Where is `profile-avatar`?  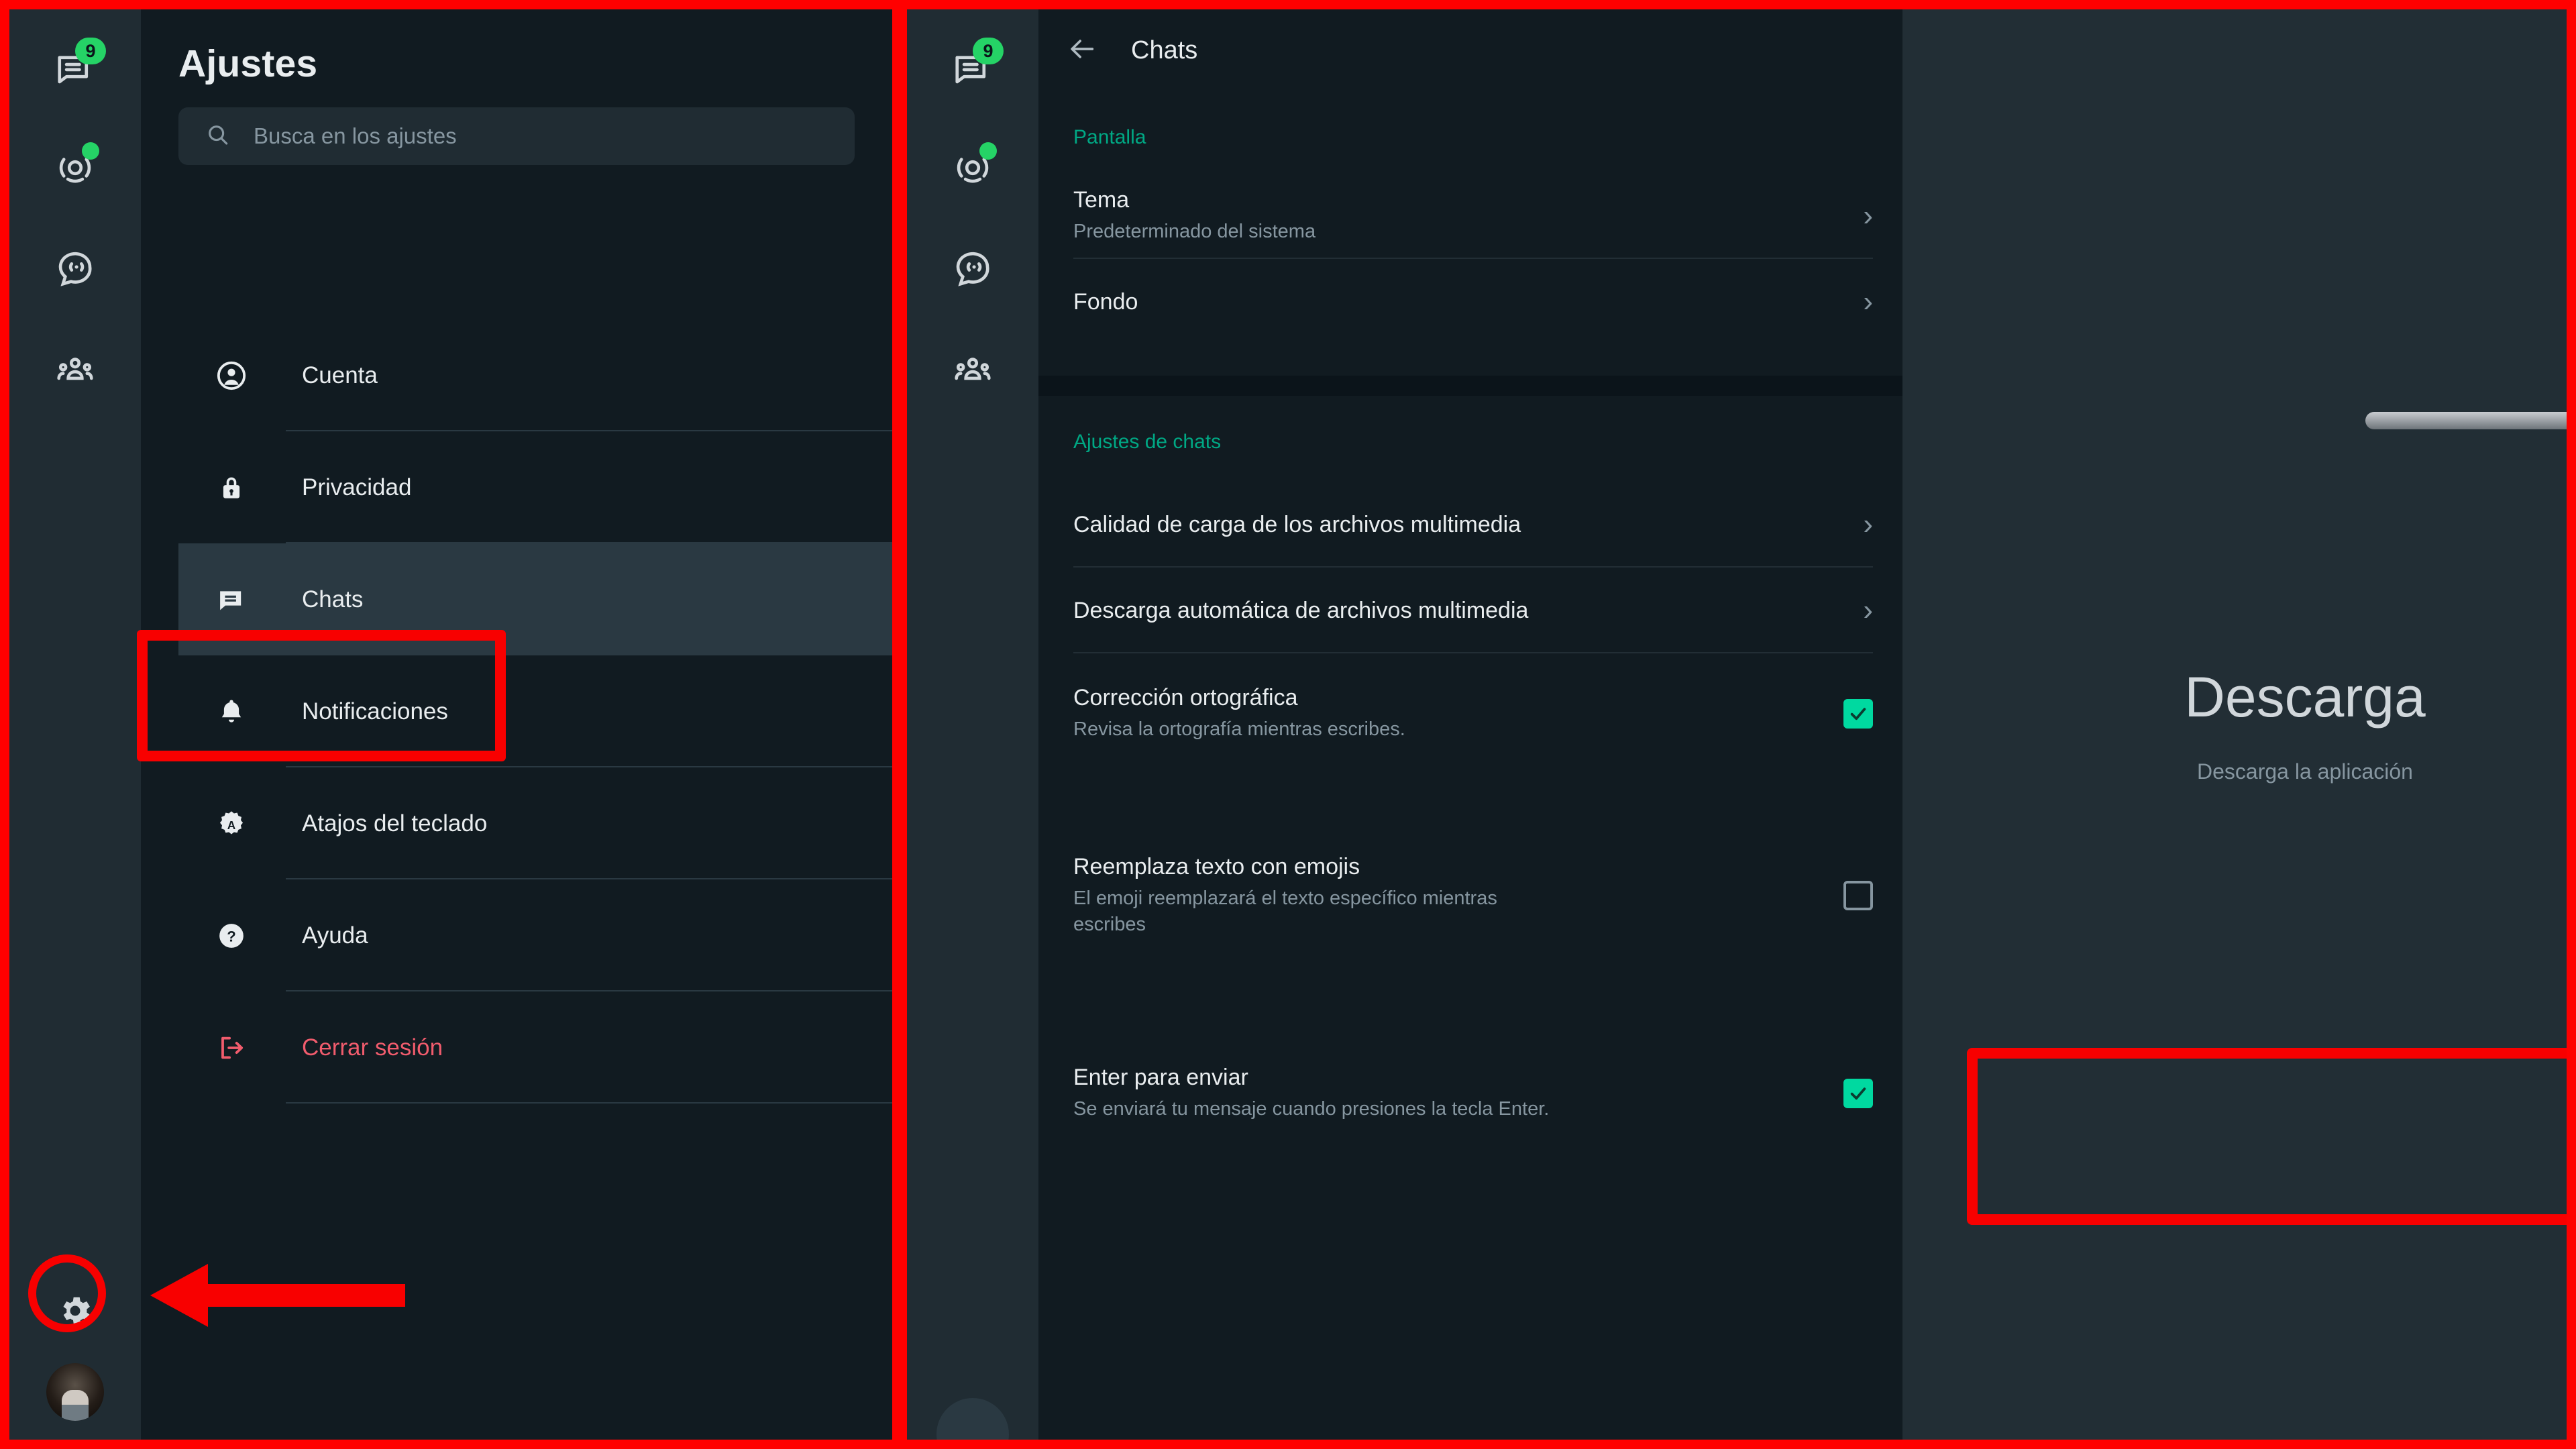 profile-avatar is located at coordinates (75, 1392).